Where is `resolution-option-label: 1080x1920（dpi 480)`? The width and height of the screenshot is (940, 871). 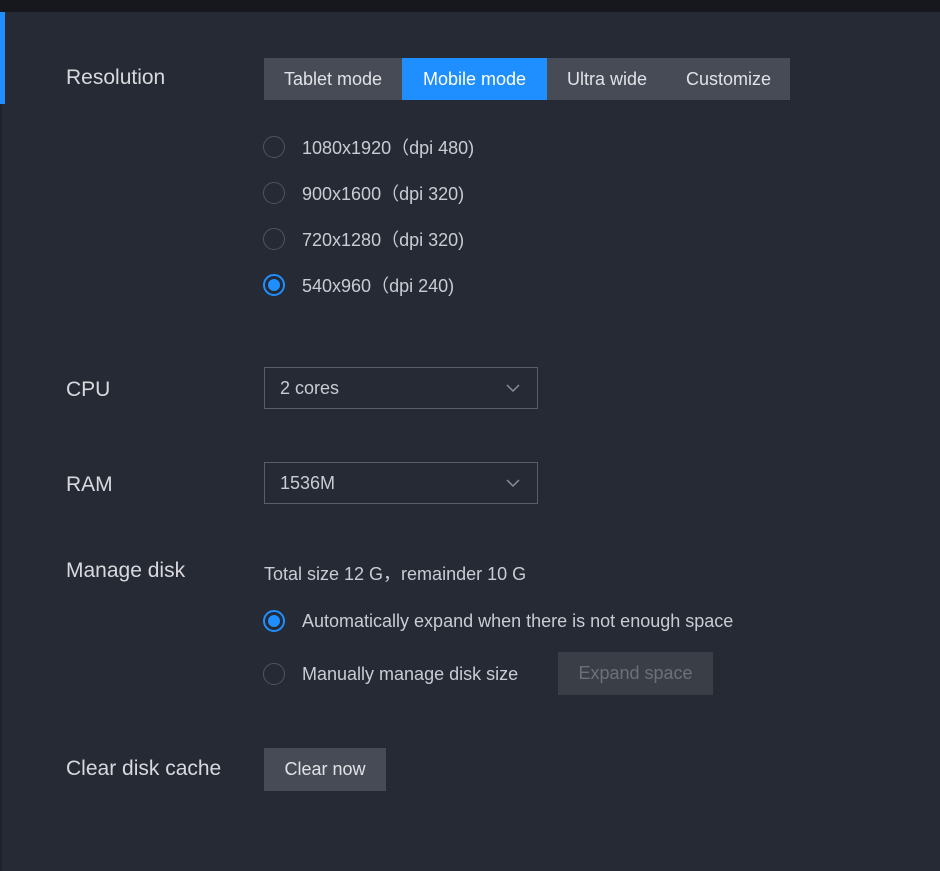
resolution-option-label: 1080x1920（dpi 480) is located at coordinates (388, 148).